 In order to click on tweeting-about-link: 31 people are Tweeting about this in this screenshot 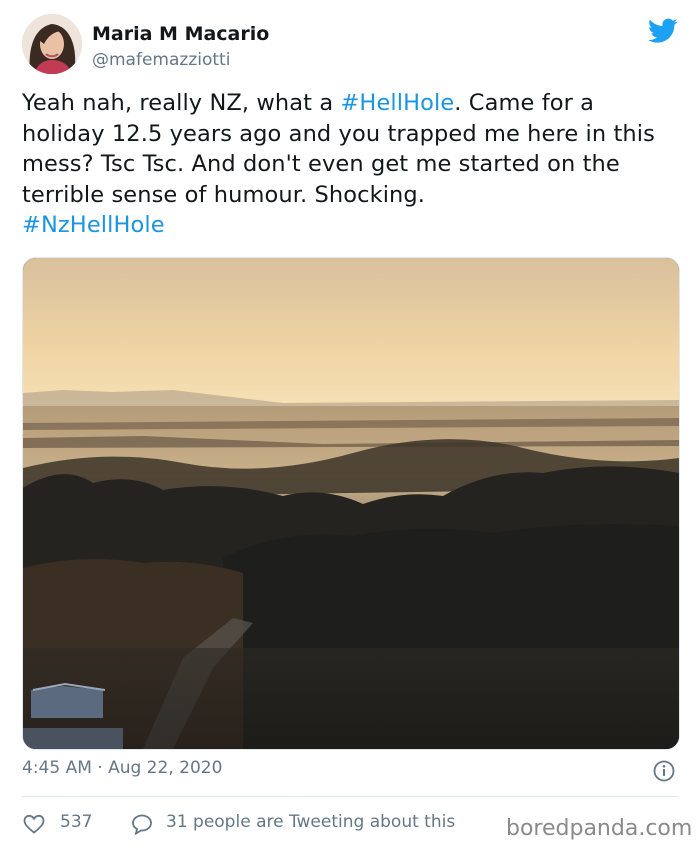, I will do `click(310, 822)`.